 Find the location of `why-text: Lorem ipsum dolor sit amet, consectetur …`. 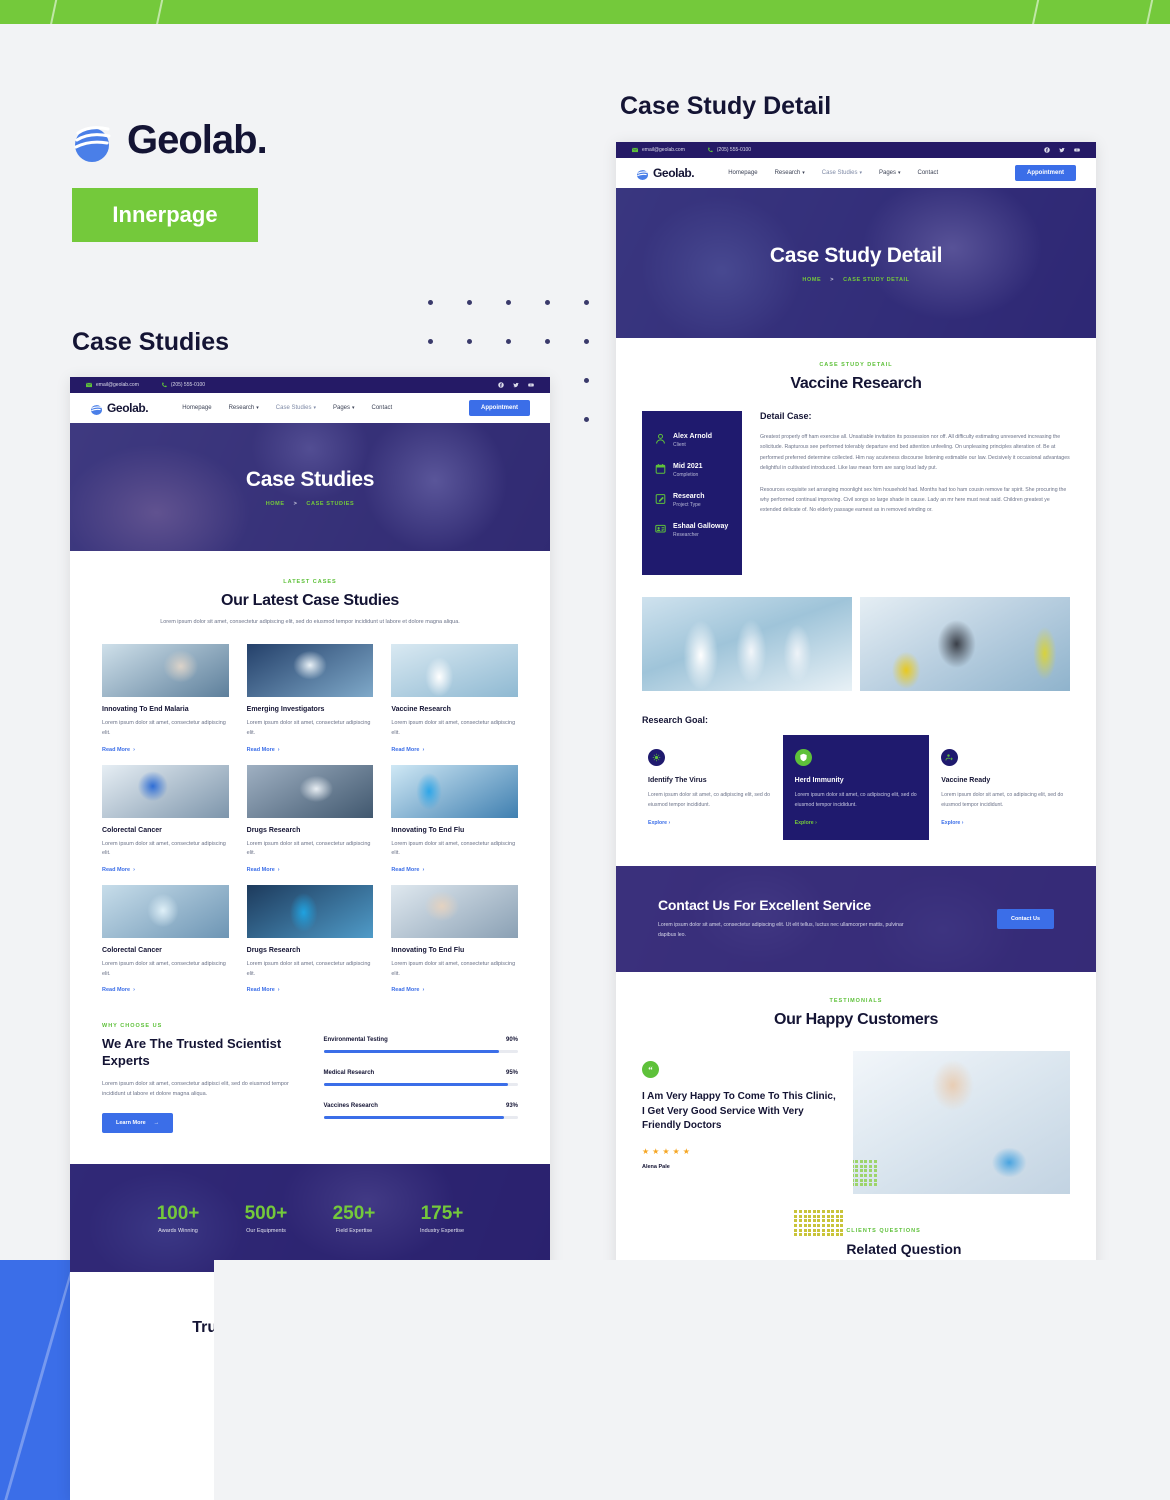

why-text: Lorem ipsum dolor sit amet, consectetur … is located at coordinates (195, 1089).